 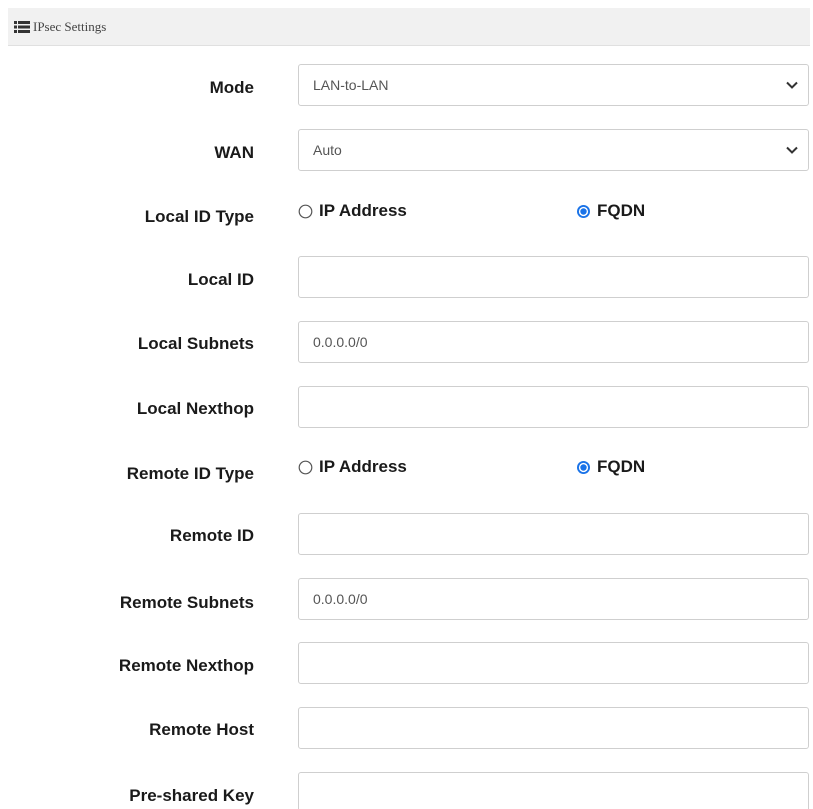 What do you see at coordinates (186, 602) in the screenshot?
I see `remote-subnets-label: Remote Subnets` at bounding box center [186, 602].